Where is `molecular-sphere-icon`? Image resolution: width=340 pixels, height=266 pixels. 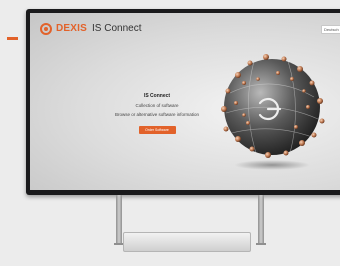
molecular-sphere-icon is located at coordinates (273, 112).